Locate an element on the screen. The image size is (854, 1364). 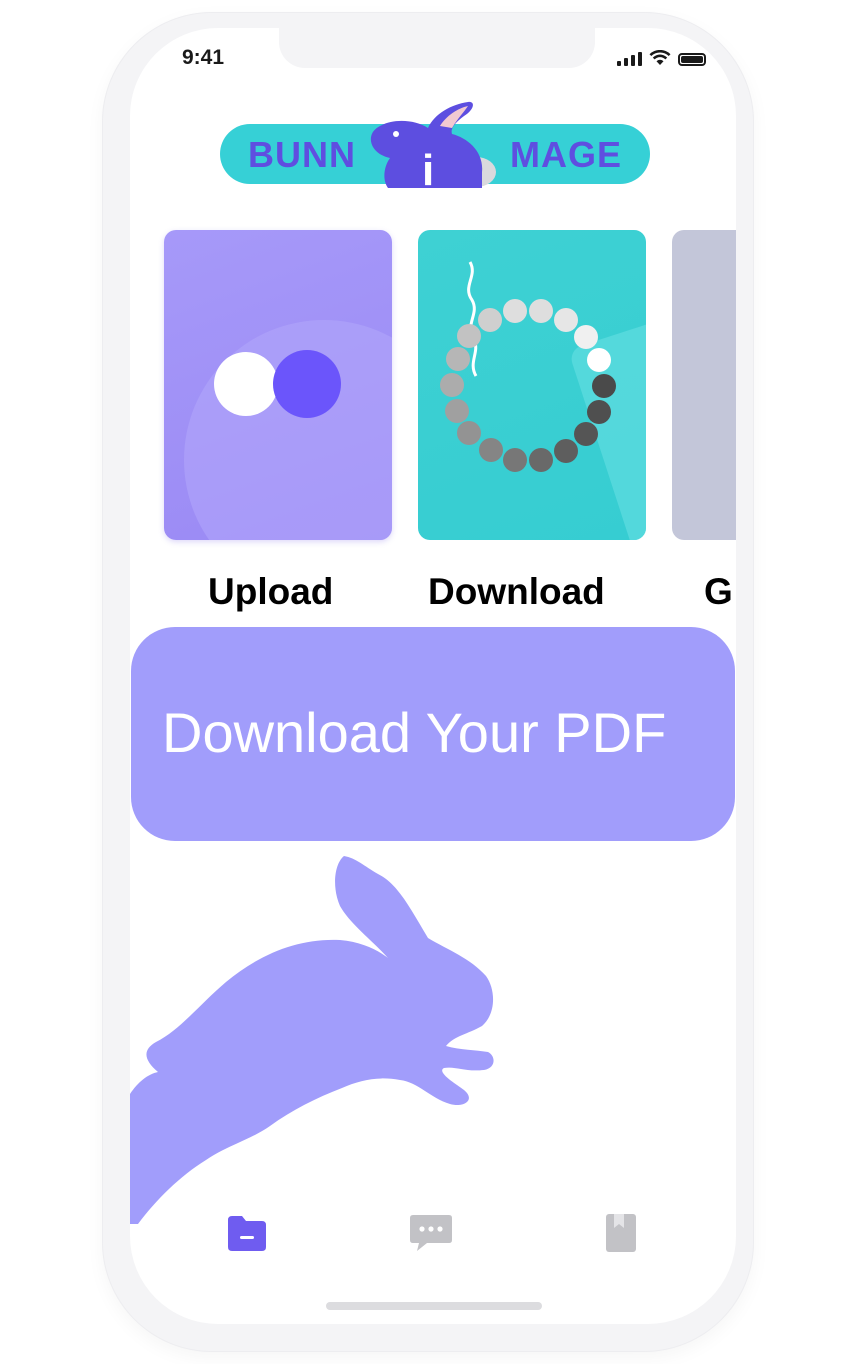
status-time: 9:41 is located at coordinates (203, 57).